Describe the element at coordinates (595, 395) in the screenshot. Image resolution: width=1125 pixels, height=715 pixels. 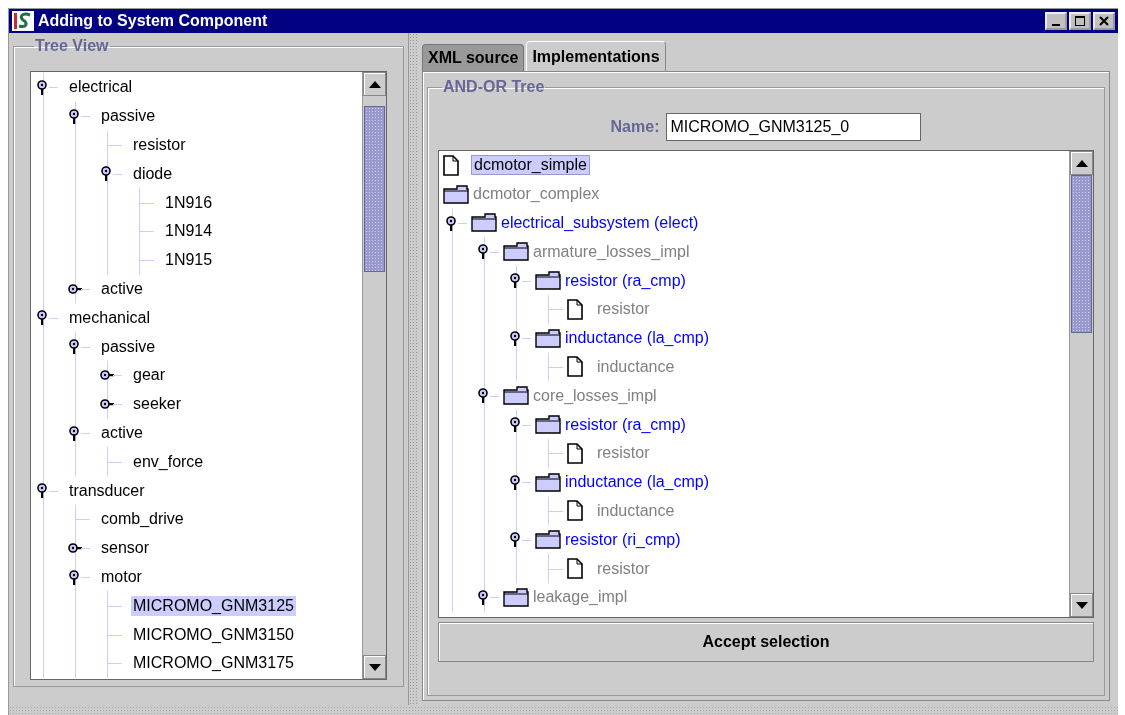
I see `tree-item: core_losses_impl` at that location.